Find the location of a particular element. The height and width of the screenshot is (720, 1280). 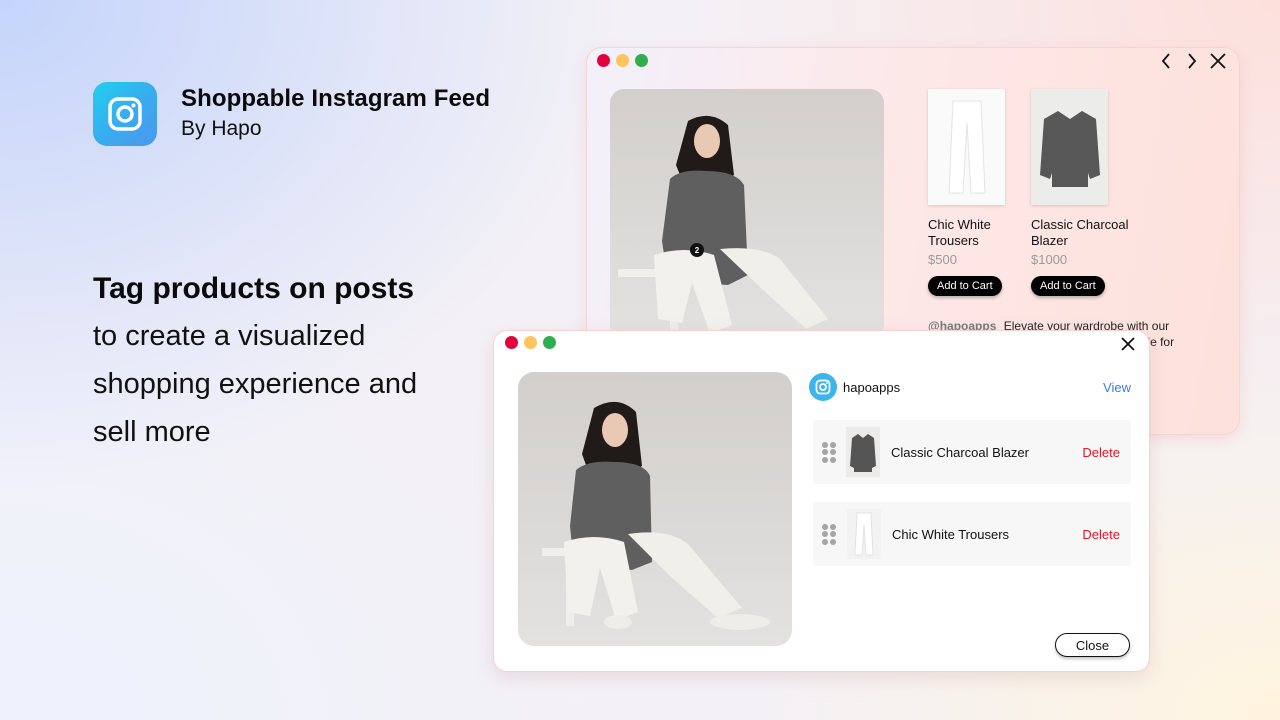

app-author: By Hapo is located at coordinates (221, 128).